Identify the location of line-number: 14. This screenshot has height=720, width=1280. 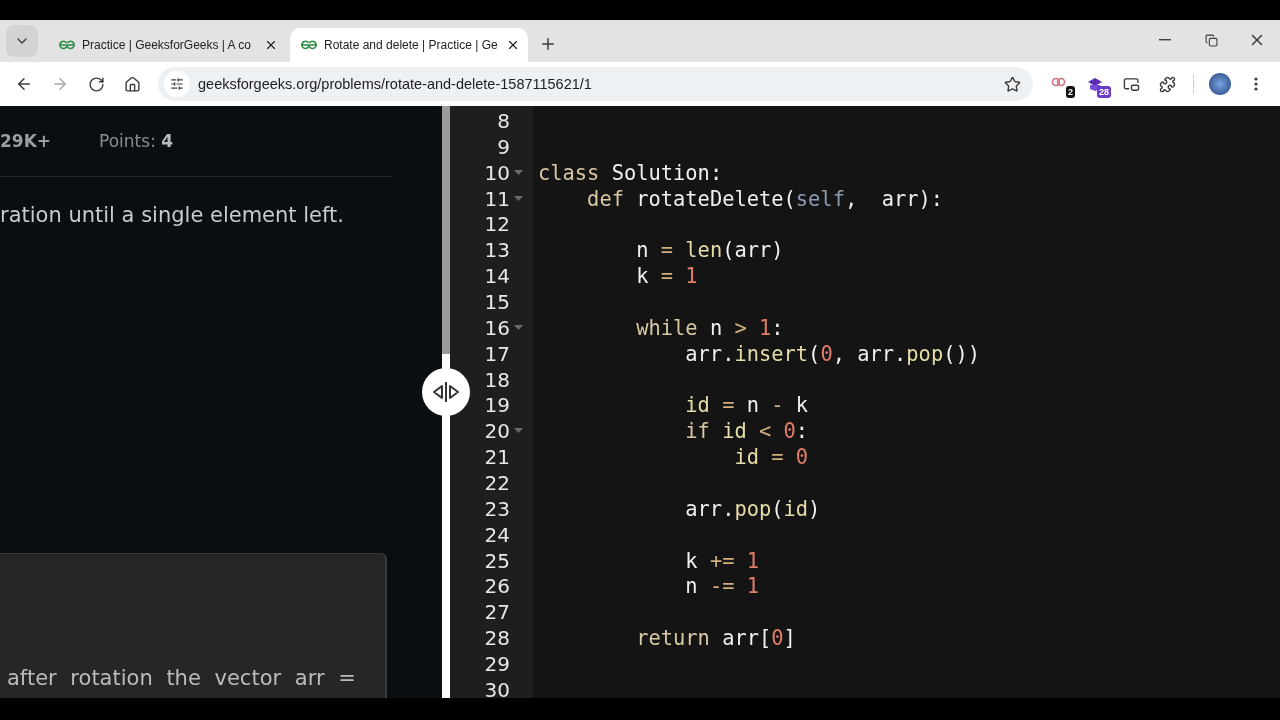
(496, 276).